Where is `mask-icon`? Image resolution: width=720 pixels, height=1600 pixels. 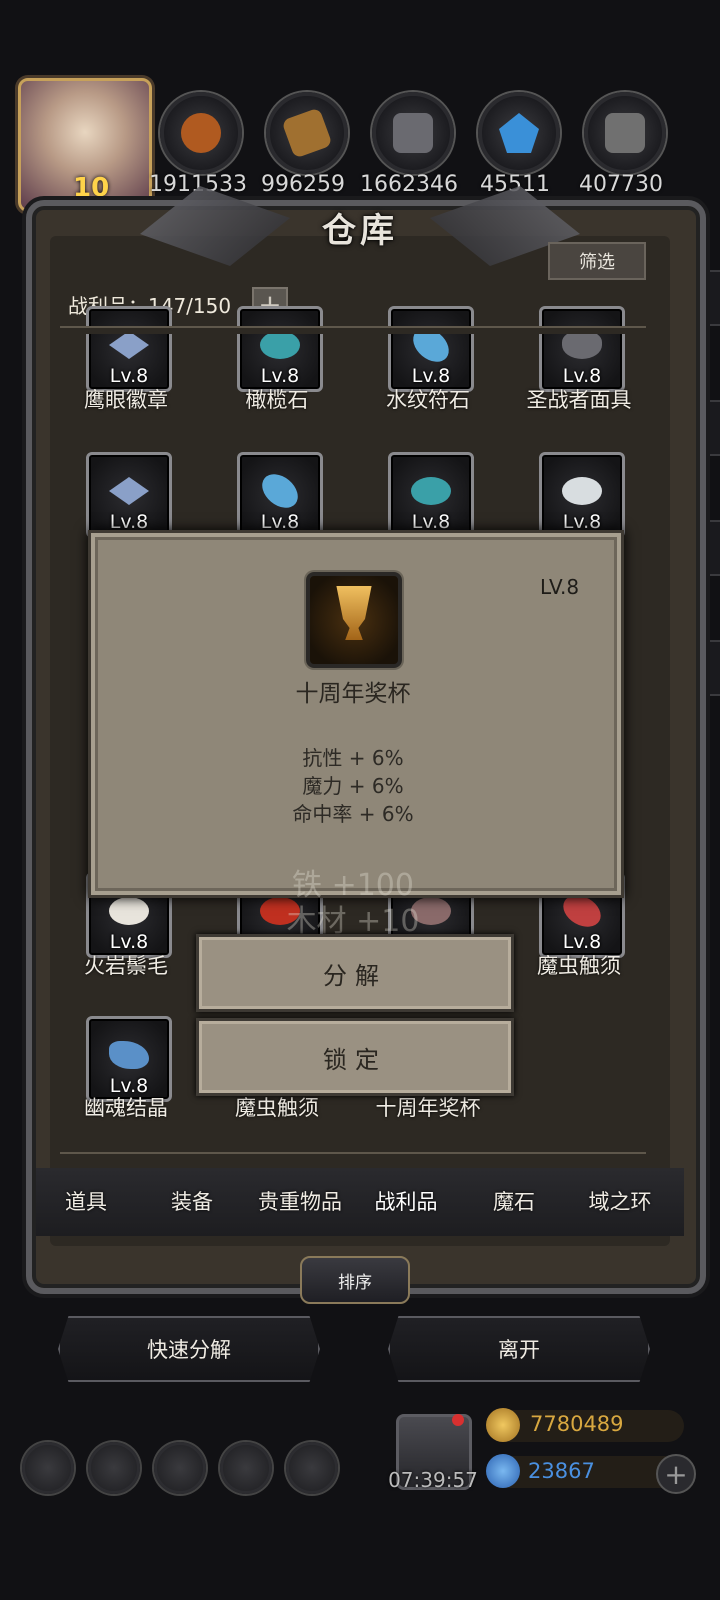 mask-icon is located at coordinates (582, 345).